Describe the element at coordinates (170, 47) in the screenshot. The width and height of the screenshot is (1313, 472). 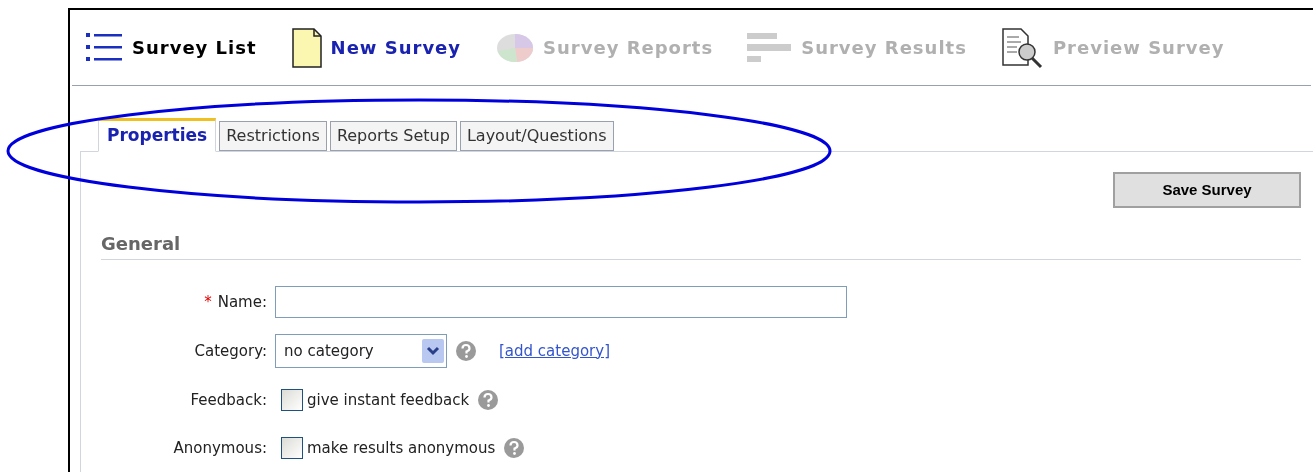
I see `toolbar-button: Survey List` at that location.